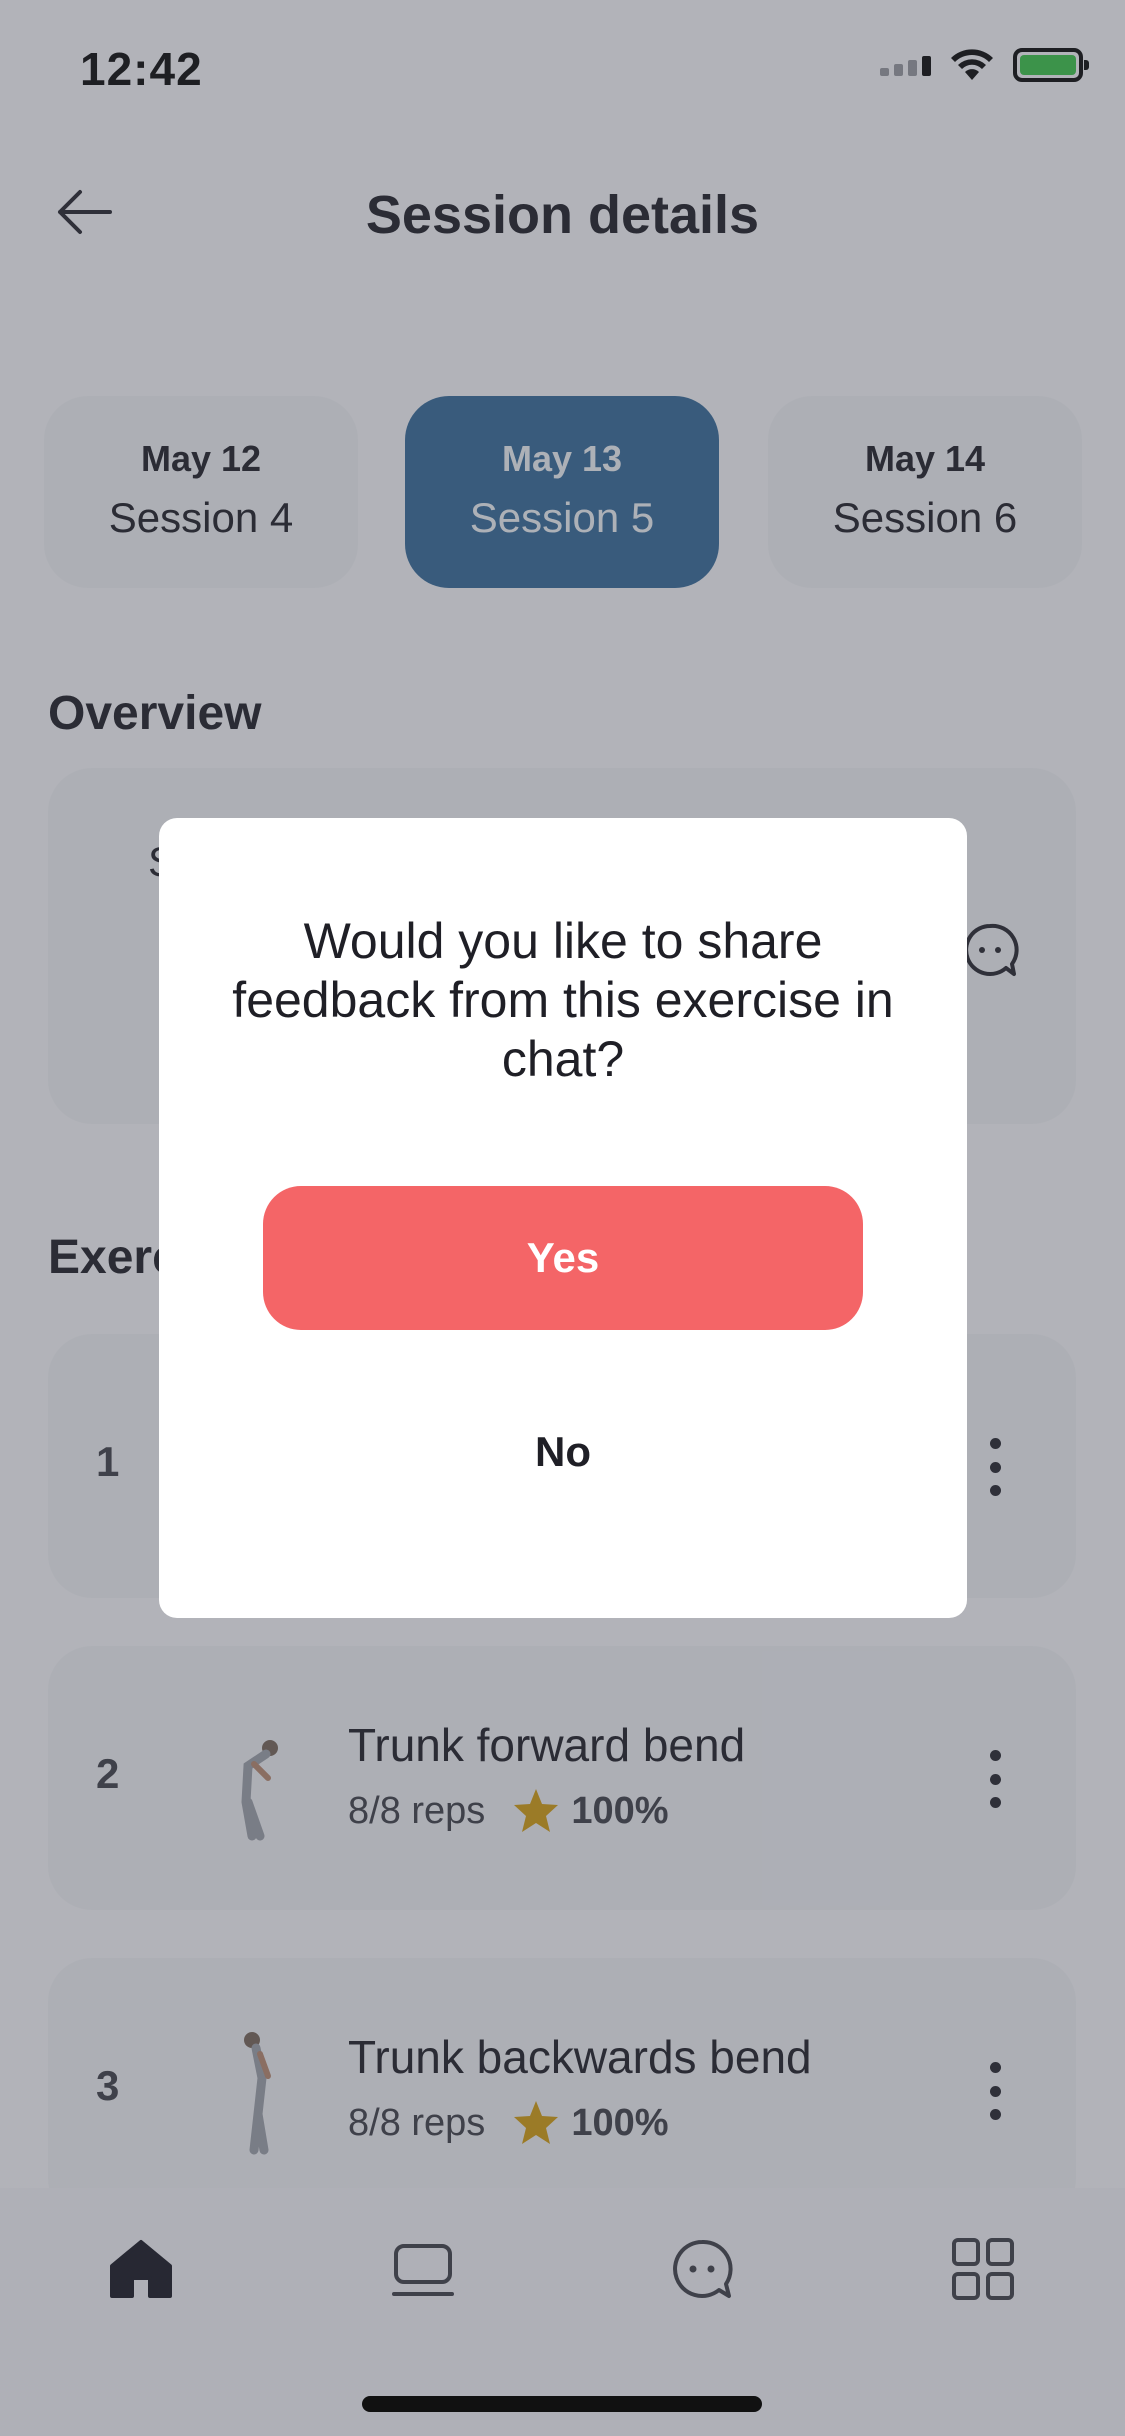 The image size is (1125, 2436). Describe the element at coordinates (562, 2404) in the screenshot. I see `home-indicator` at that location.